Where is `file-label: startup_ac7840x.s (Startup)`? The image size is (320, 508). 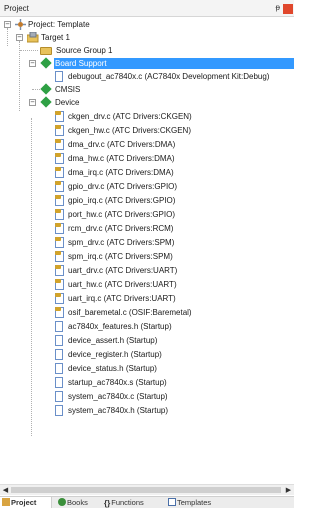
file-label: startup_ac7840x.s (Startup) is located at coordinates (117, 382).